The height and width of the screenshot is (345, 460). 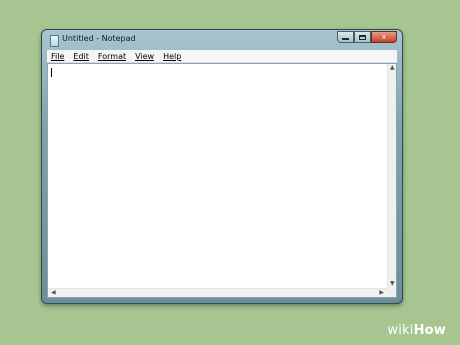 I want to click on close-icon: x, so click(x=384, y=36).